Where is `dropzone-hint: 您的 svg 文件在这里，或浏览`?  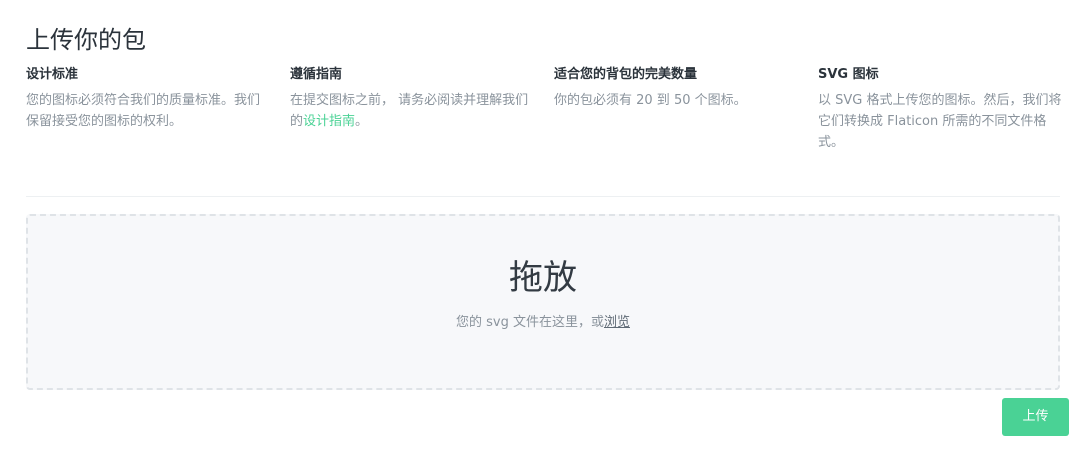
dropzone-hint: 您的 svg 文件在这里，或浏览 is located at coordinates (543, 323).